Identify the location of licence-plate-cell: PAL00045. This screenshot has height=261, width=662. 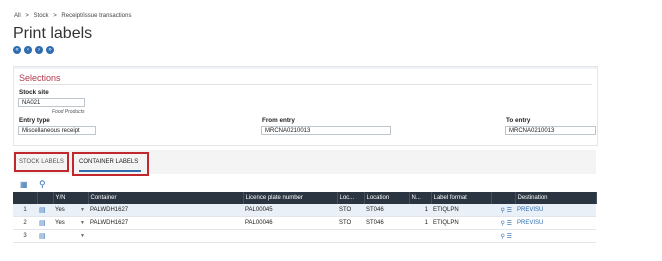
(290, 210).